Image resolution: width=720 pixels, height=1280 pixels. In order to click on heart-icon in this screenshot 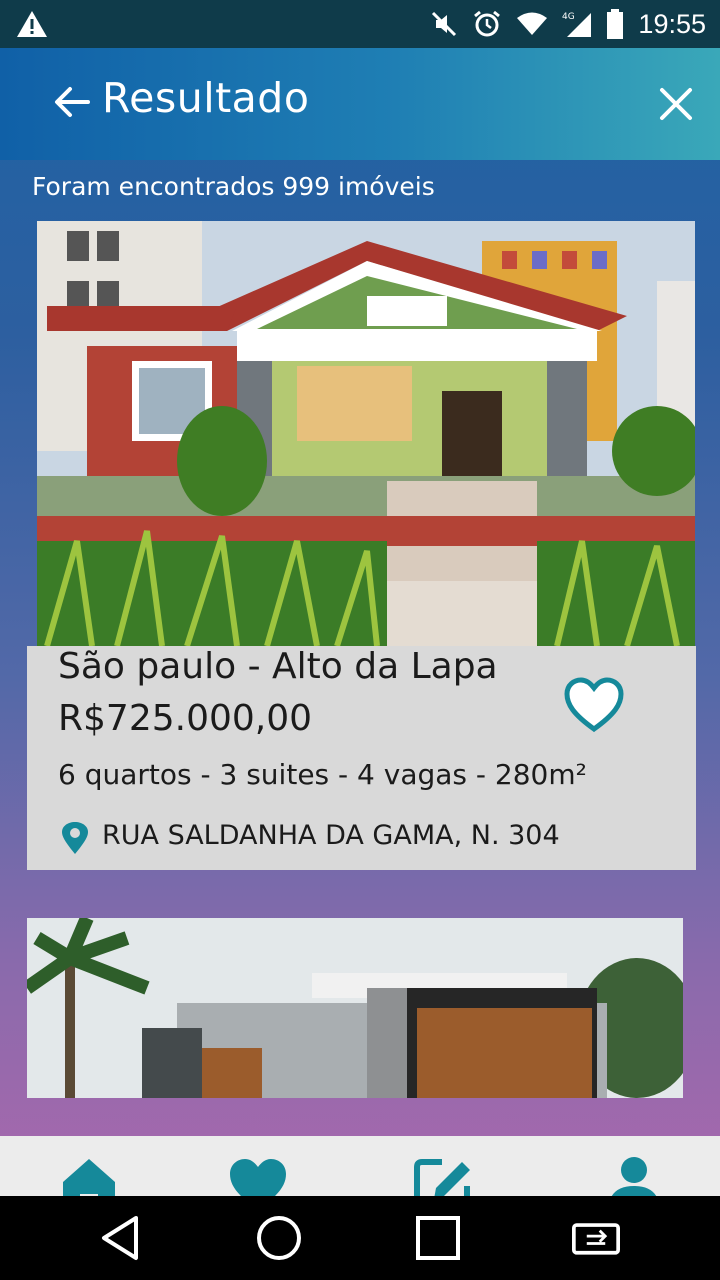, I will do `click(258, 1175)`.